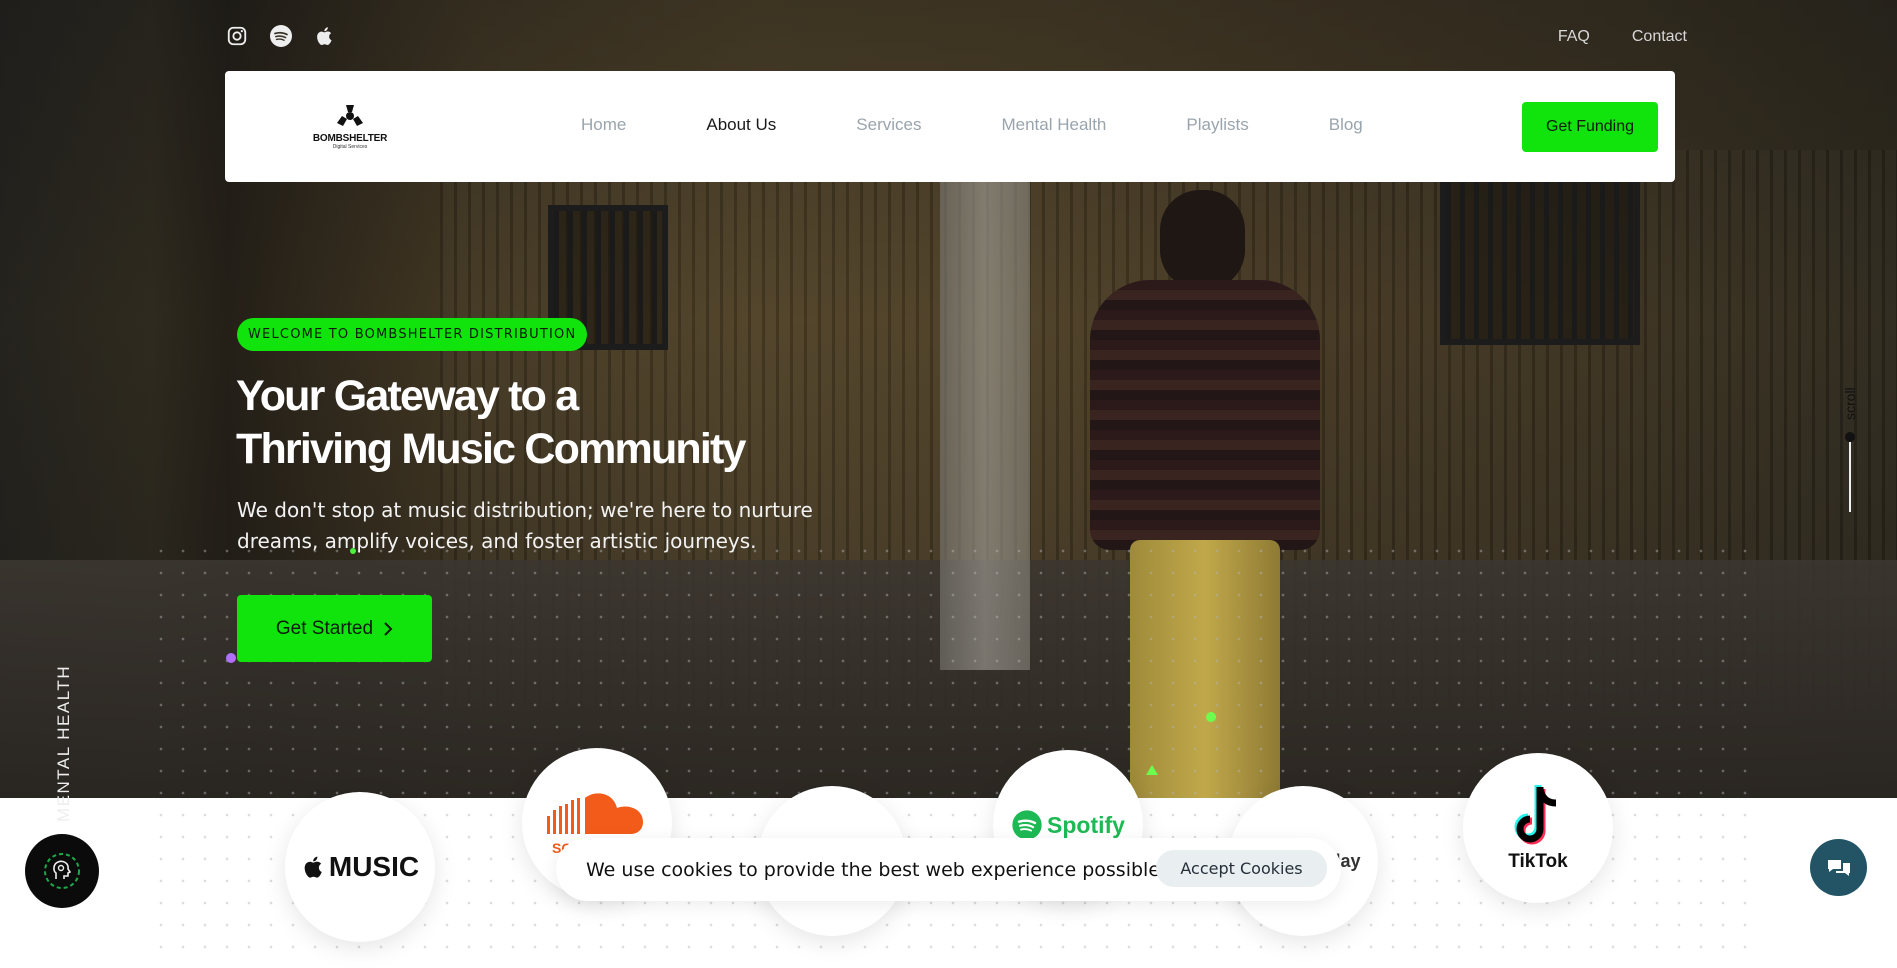 Image resolution: width=1897 pixels, height=968 pixels. I want to click on nav-mental-health: Mental Health, so click(1053, 125).